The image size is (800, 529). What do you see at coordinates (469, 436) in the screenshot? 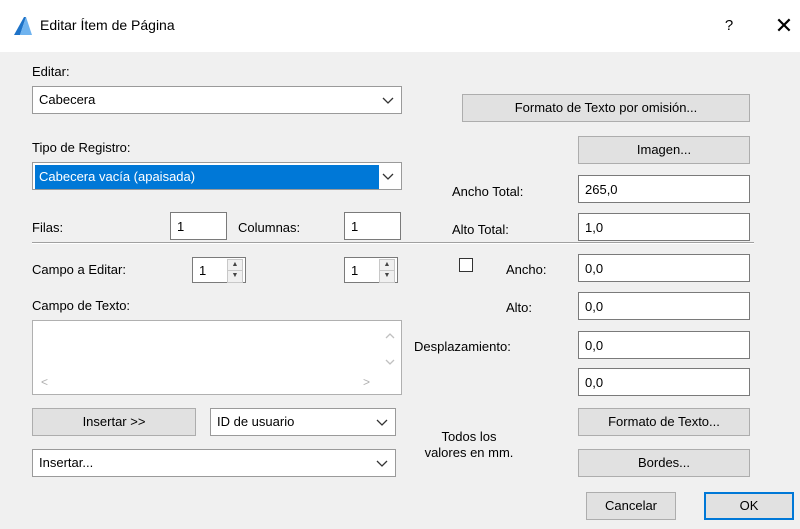
I see `note-line-1: Todos los` at bounding box center [469, 436].